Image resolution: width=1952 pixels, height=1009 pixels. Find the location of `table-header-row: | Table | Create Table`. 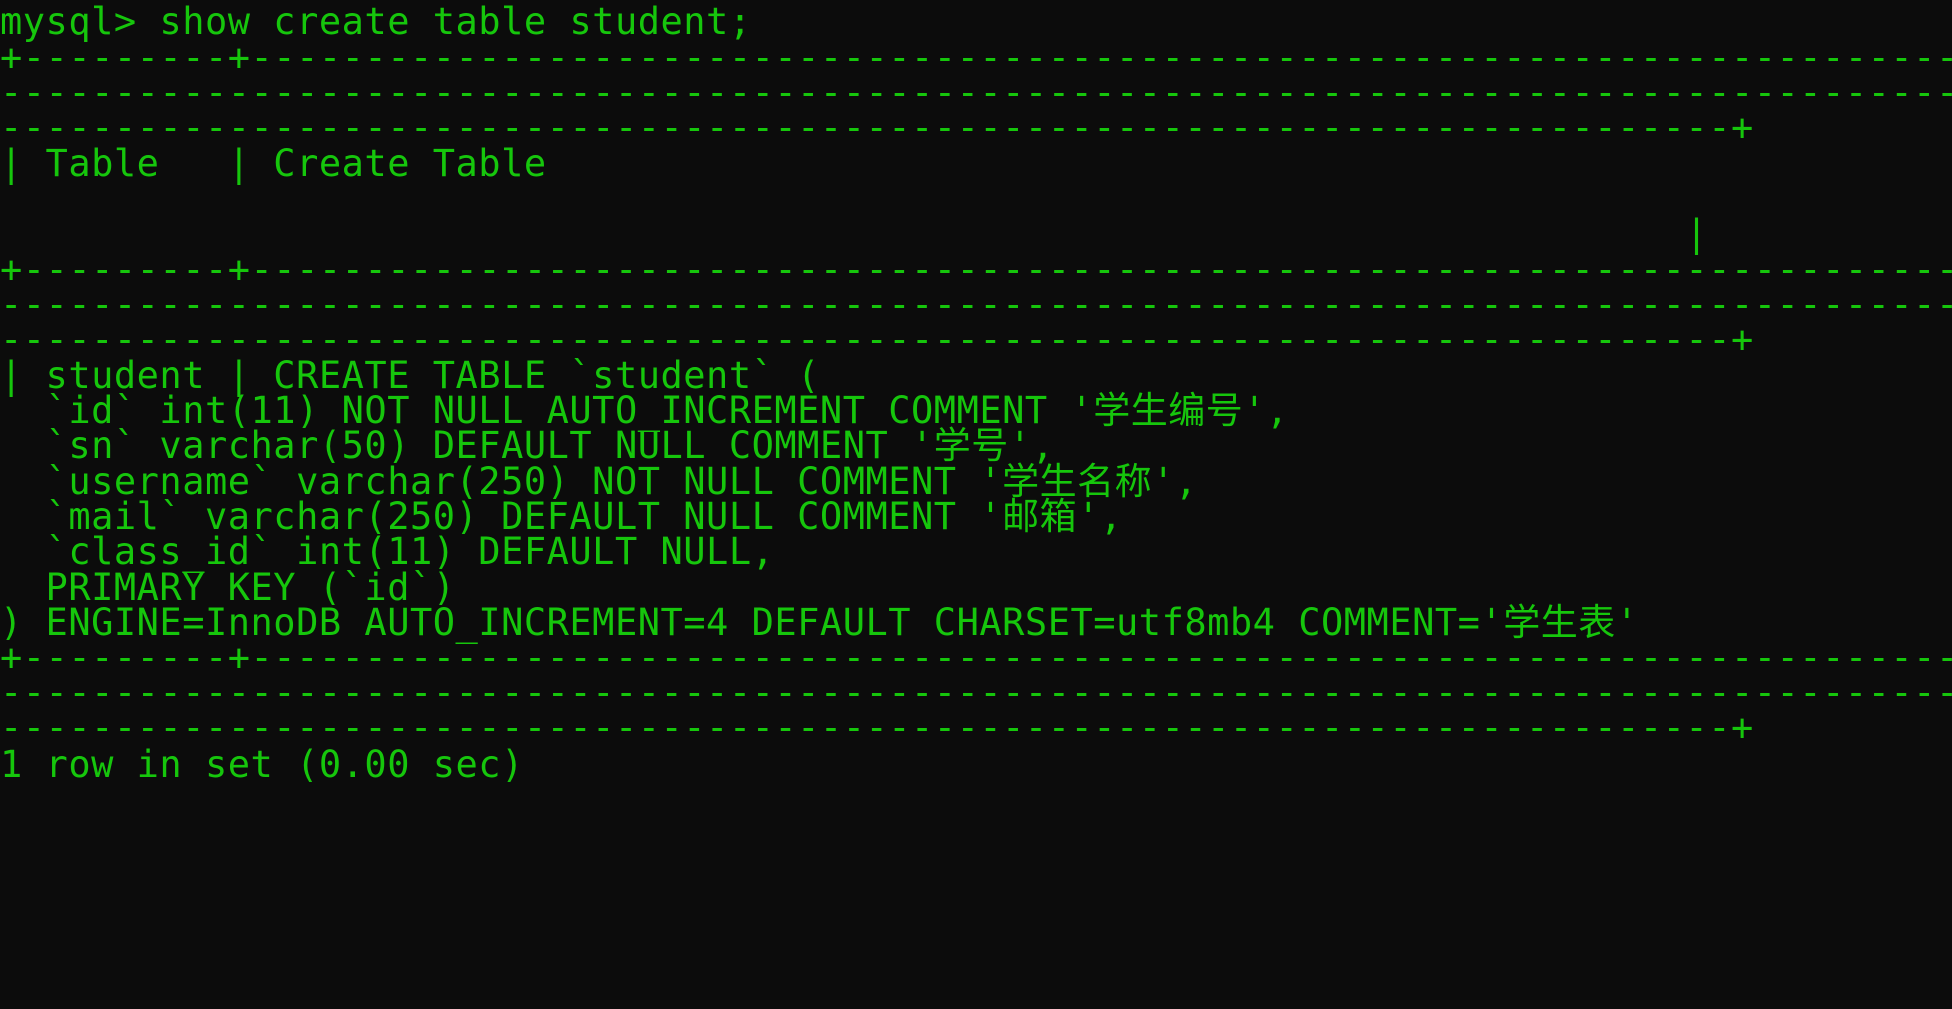

table-header-row: | Table | Create Table is located at coordinates (273, 163).